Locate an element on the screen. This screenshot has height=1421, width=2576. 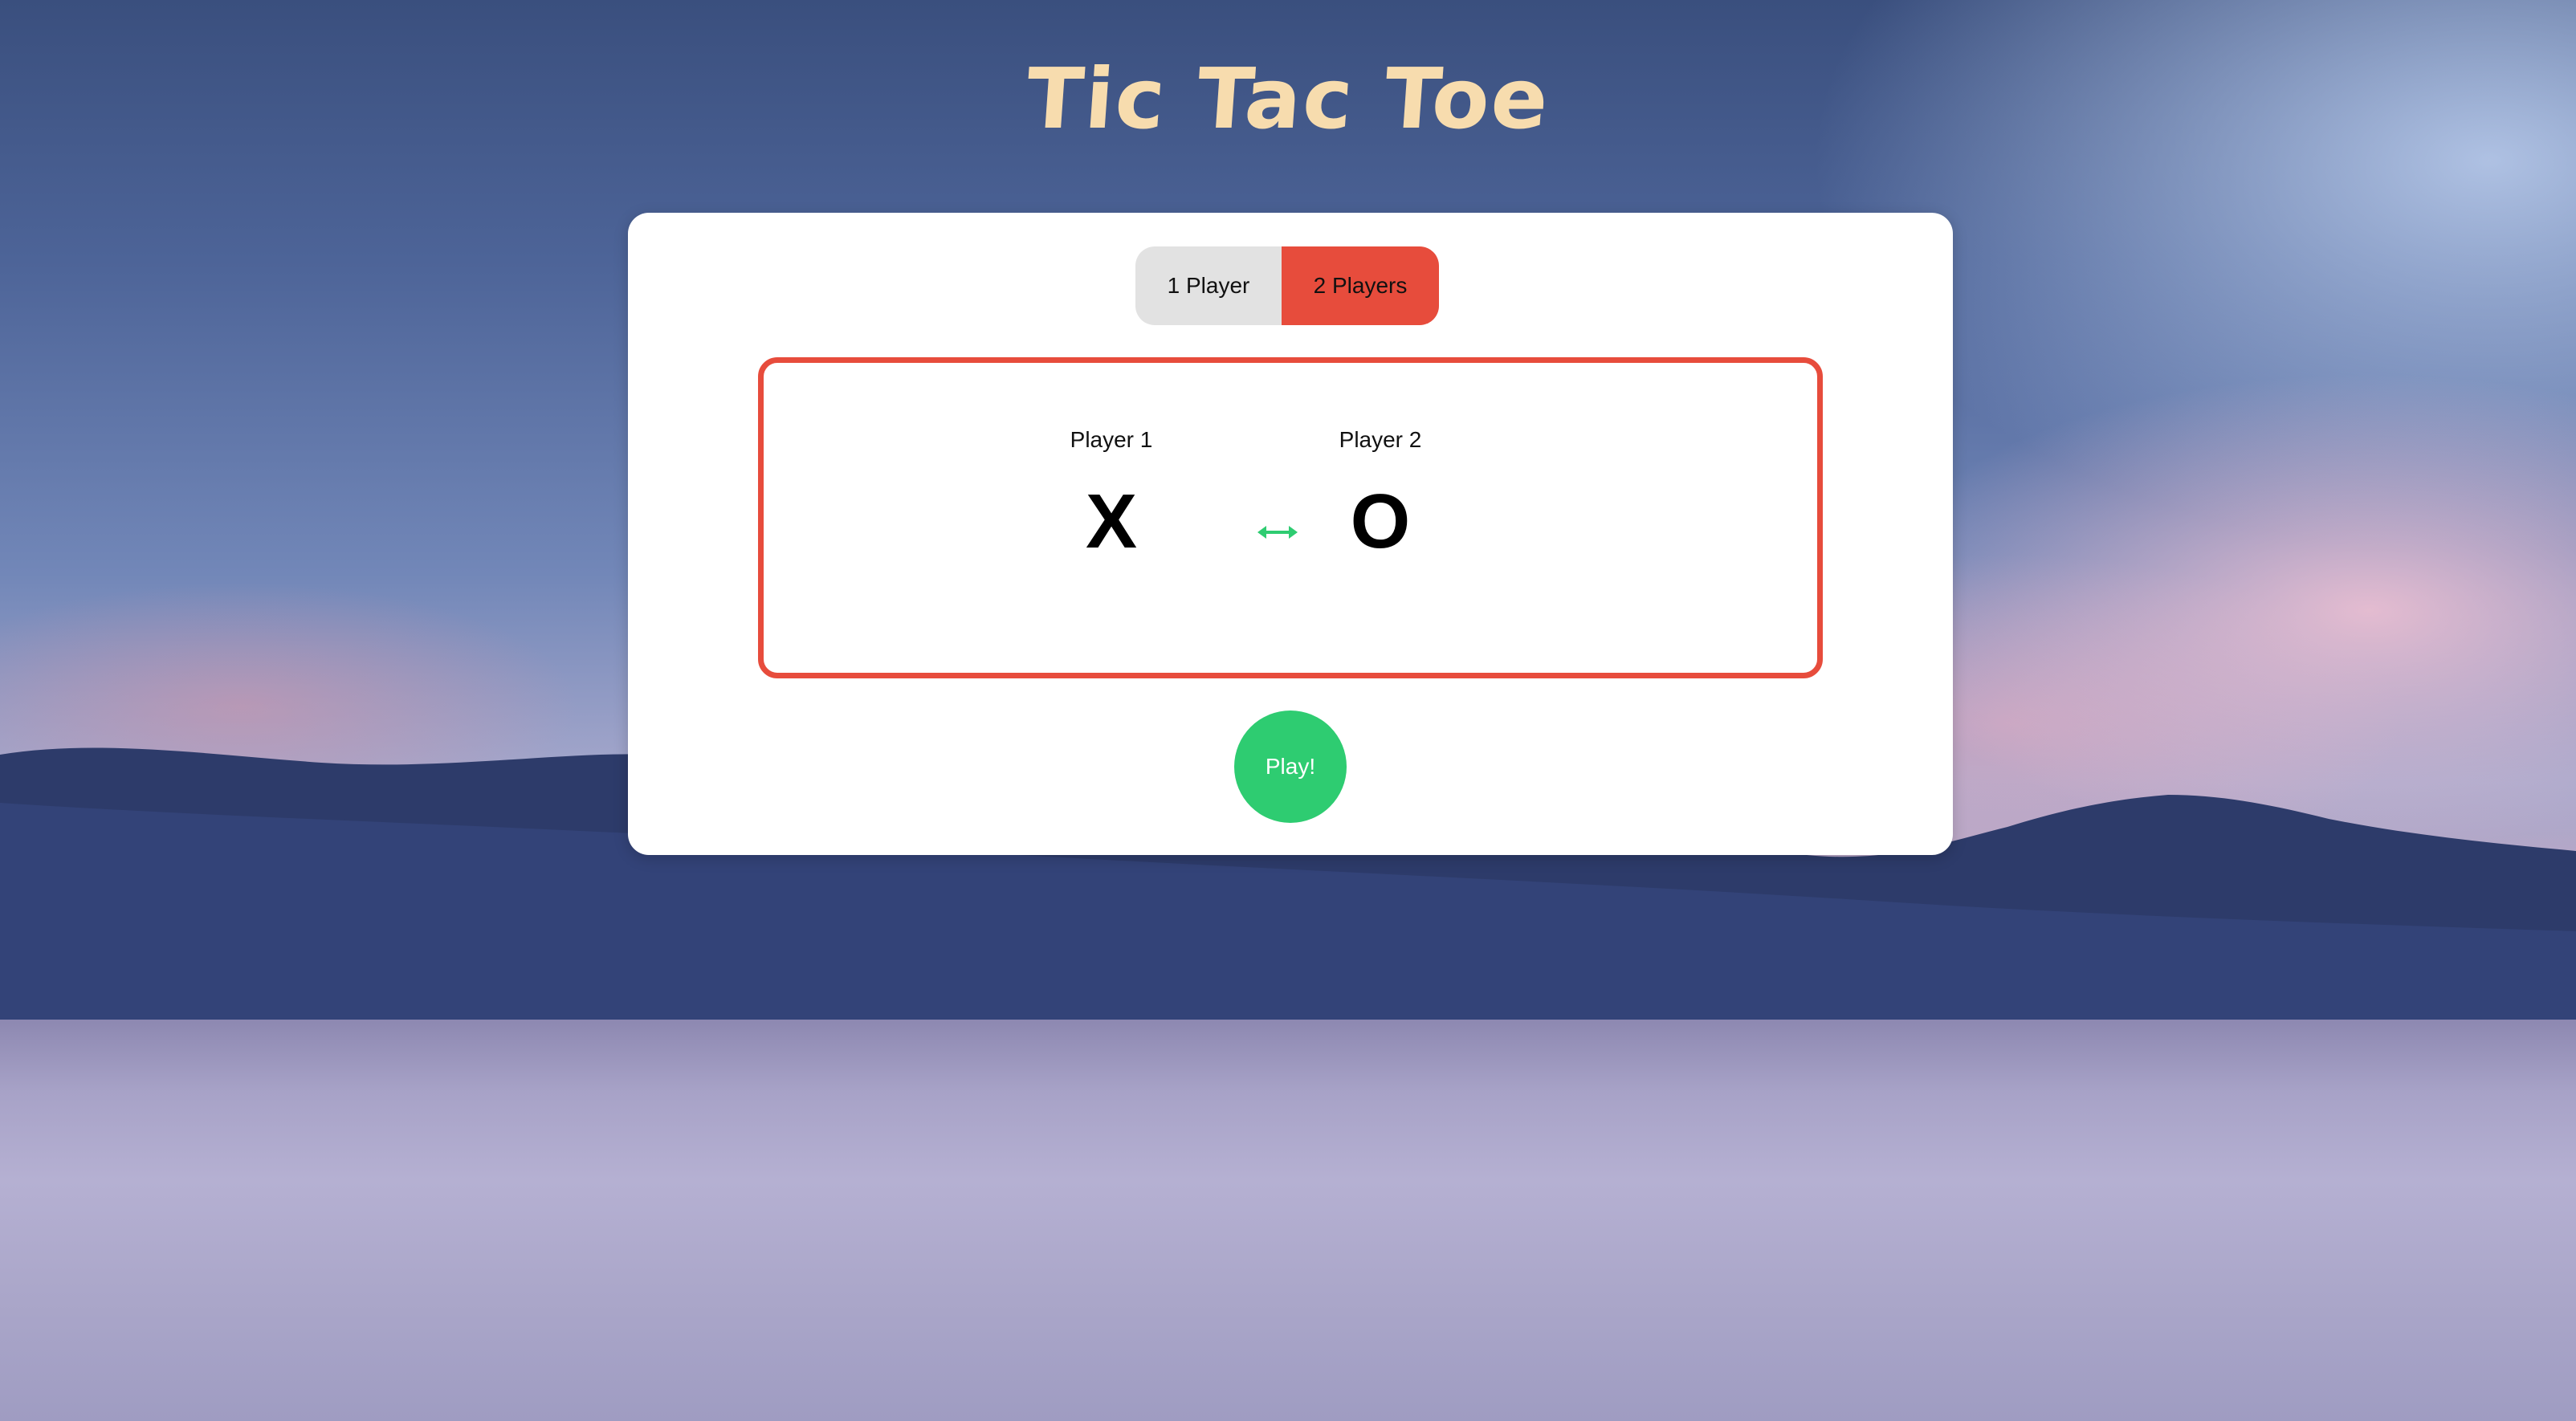
player-1-label: Player 1 is located at coordinates (1111, 439).